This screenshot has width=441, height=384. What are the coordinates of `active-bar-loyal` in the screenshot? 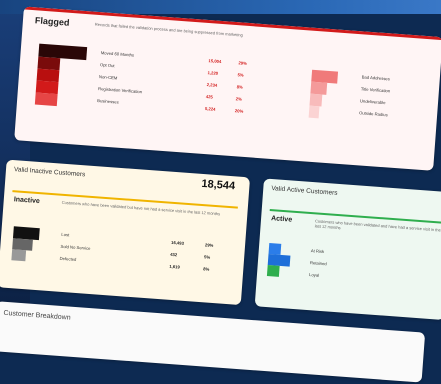 It's located at (273, 270).